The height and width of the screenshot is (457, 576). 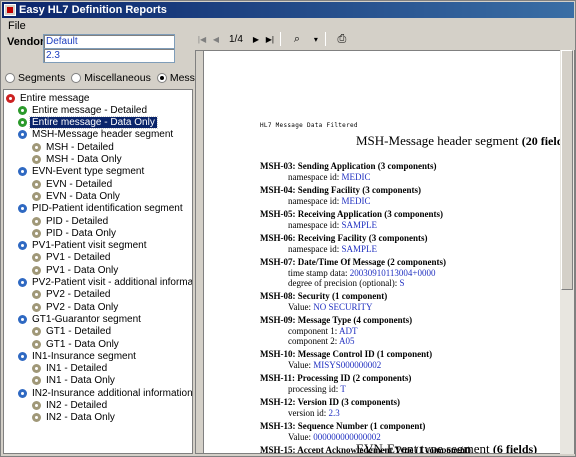 What do you see at coordinates (567, 170) in the screenshot?
I see `scrollbar-thumb` at bounding box center [567, 170].